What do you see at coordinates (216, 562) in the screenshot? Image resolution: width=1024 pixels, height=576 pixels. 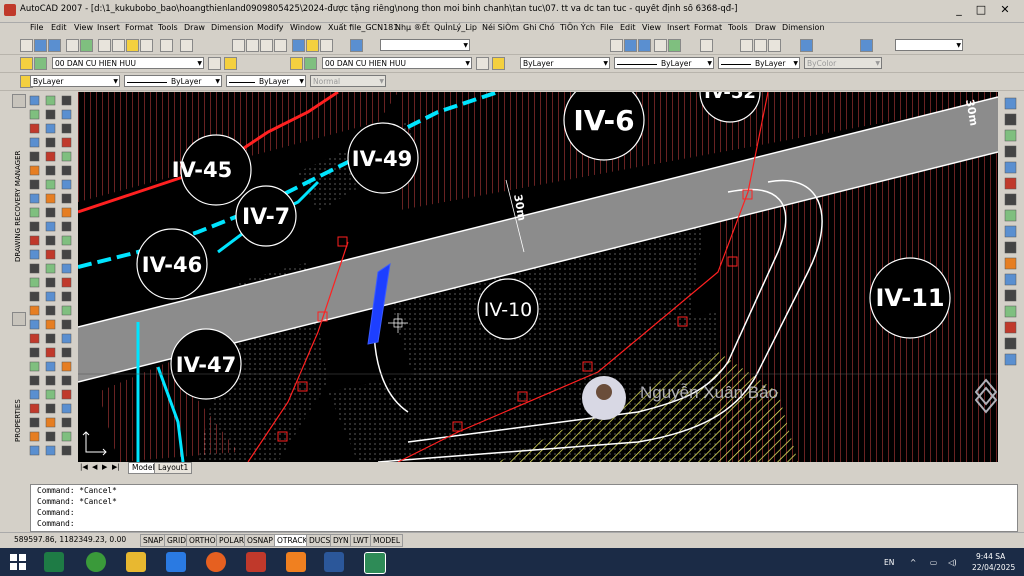 I see `firefox-icon` at bounding box center [216, 562].